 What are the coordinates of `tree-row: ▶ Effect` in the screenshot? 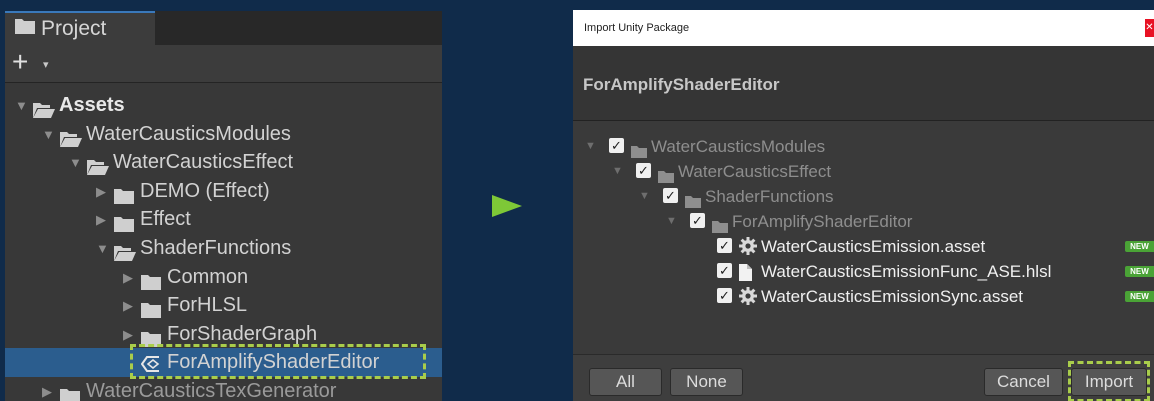 It's located at (223, 219).